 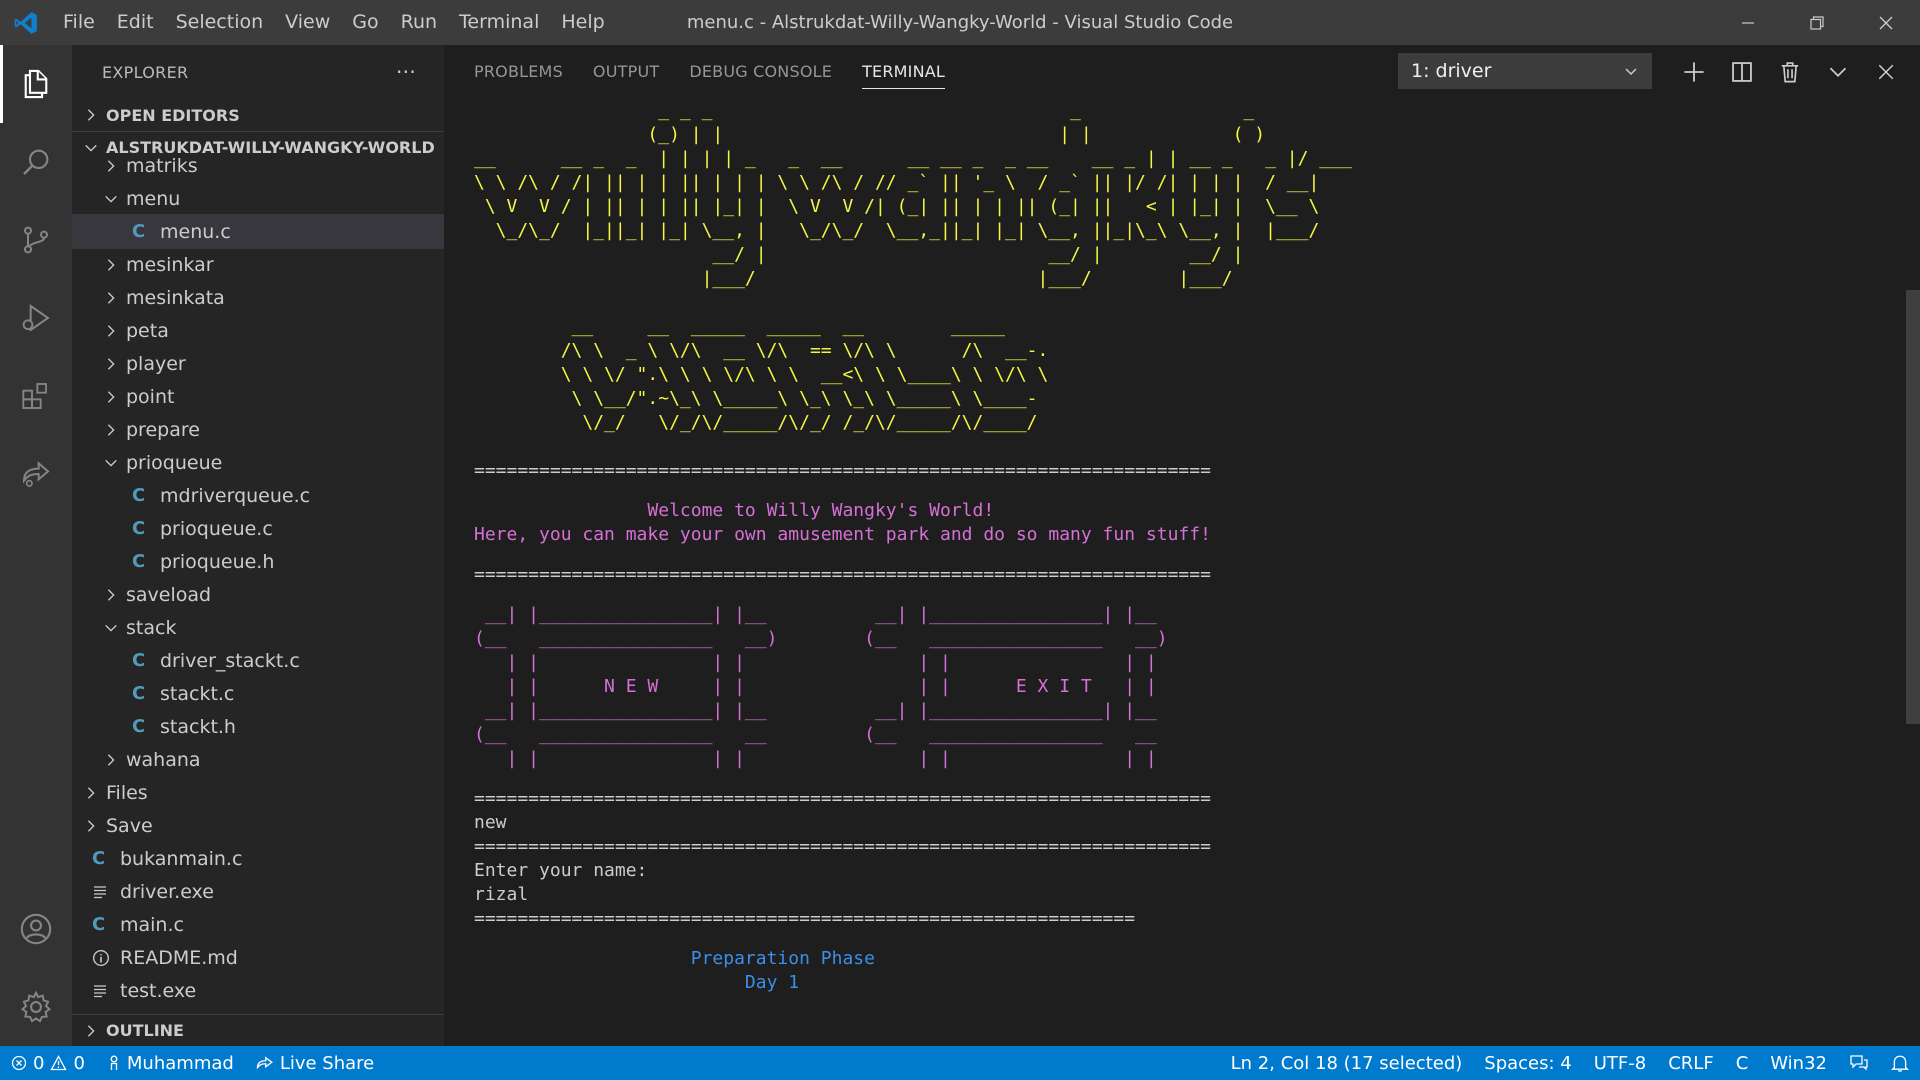 What do you see at coordinates (734, 510) in the screenshot?
I see `welcome-line-1: Welcome to Willy Wangky's World!` at bounding box center [734, 510].